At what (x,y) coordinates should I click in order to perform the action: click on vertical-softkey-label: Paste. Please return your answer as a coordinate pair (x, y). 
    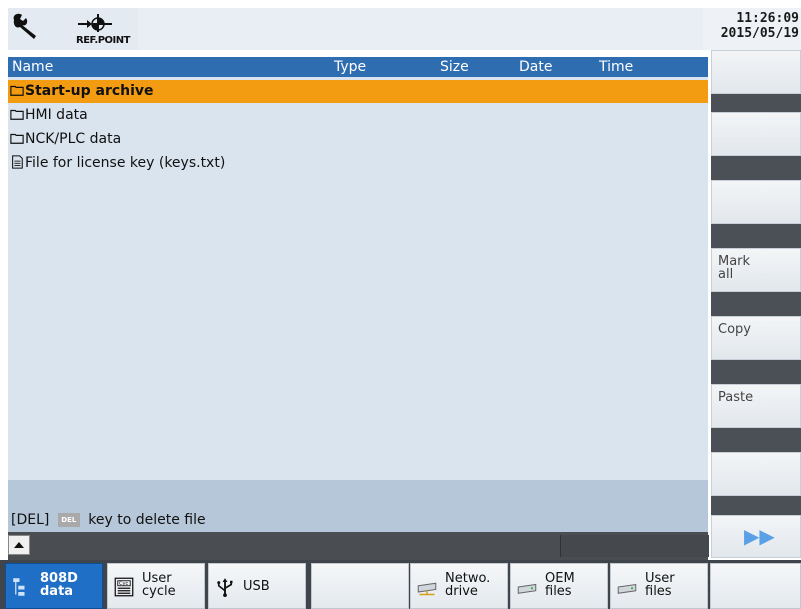
    Looking at the image, I should click on (736, 397).